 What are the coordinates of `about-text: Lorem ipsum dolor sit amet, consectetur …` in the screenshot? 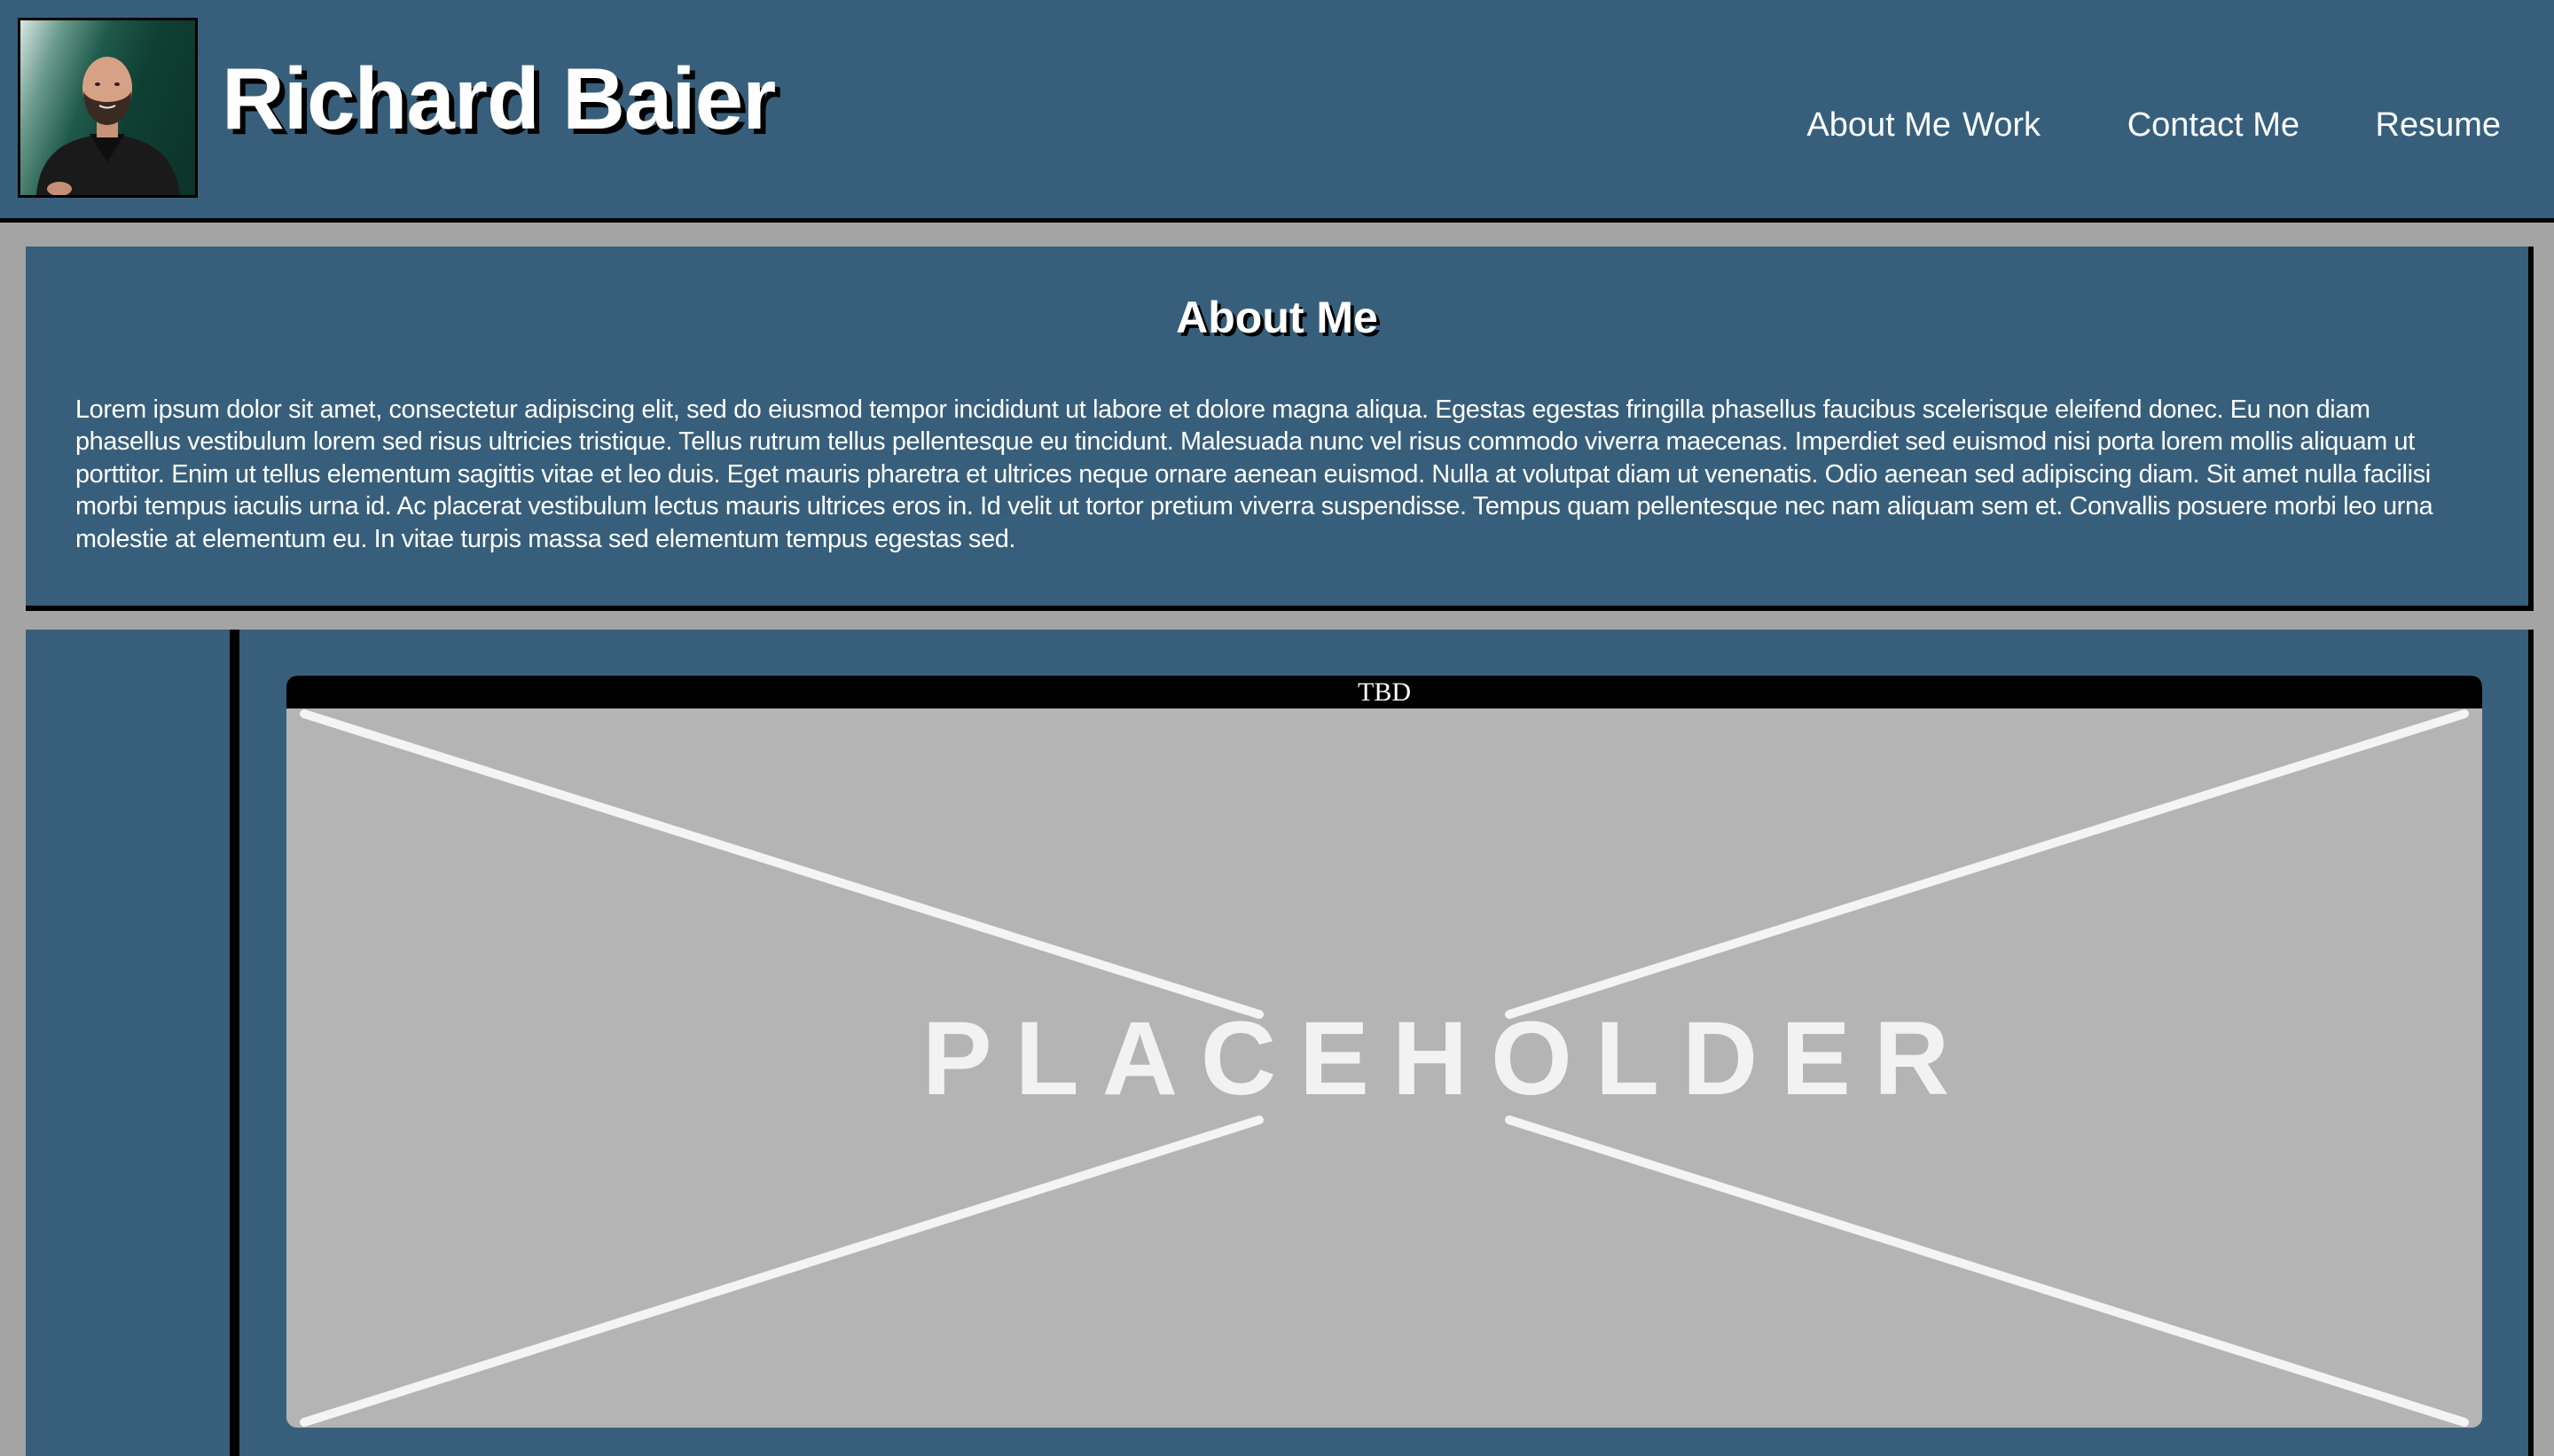 It's located at (1254, 474).